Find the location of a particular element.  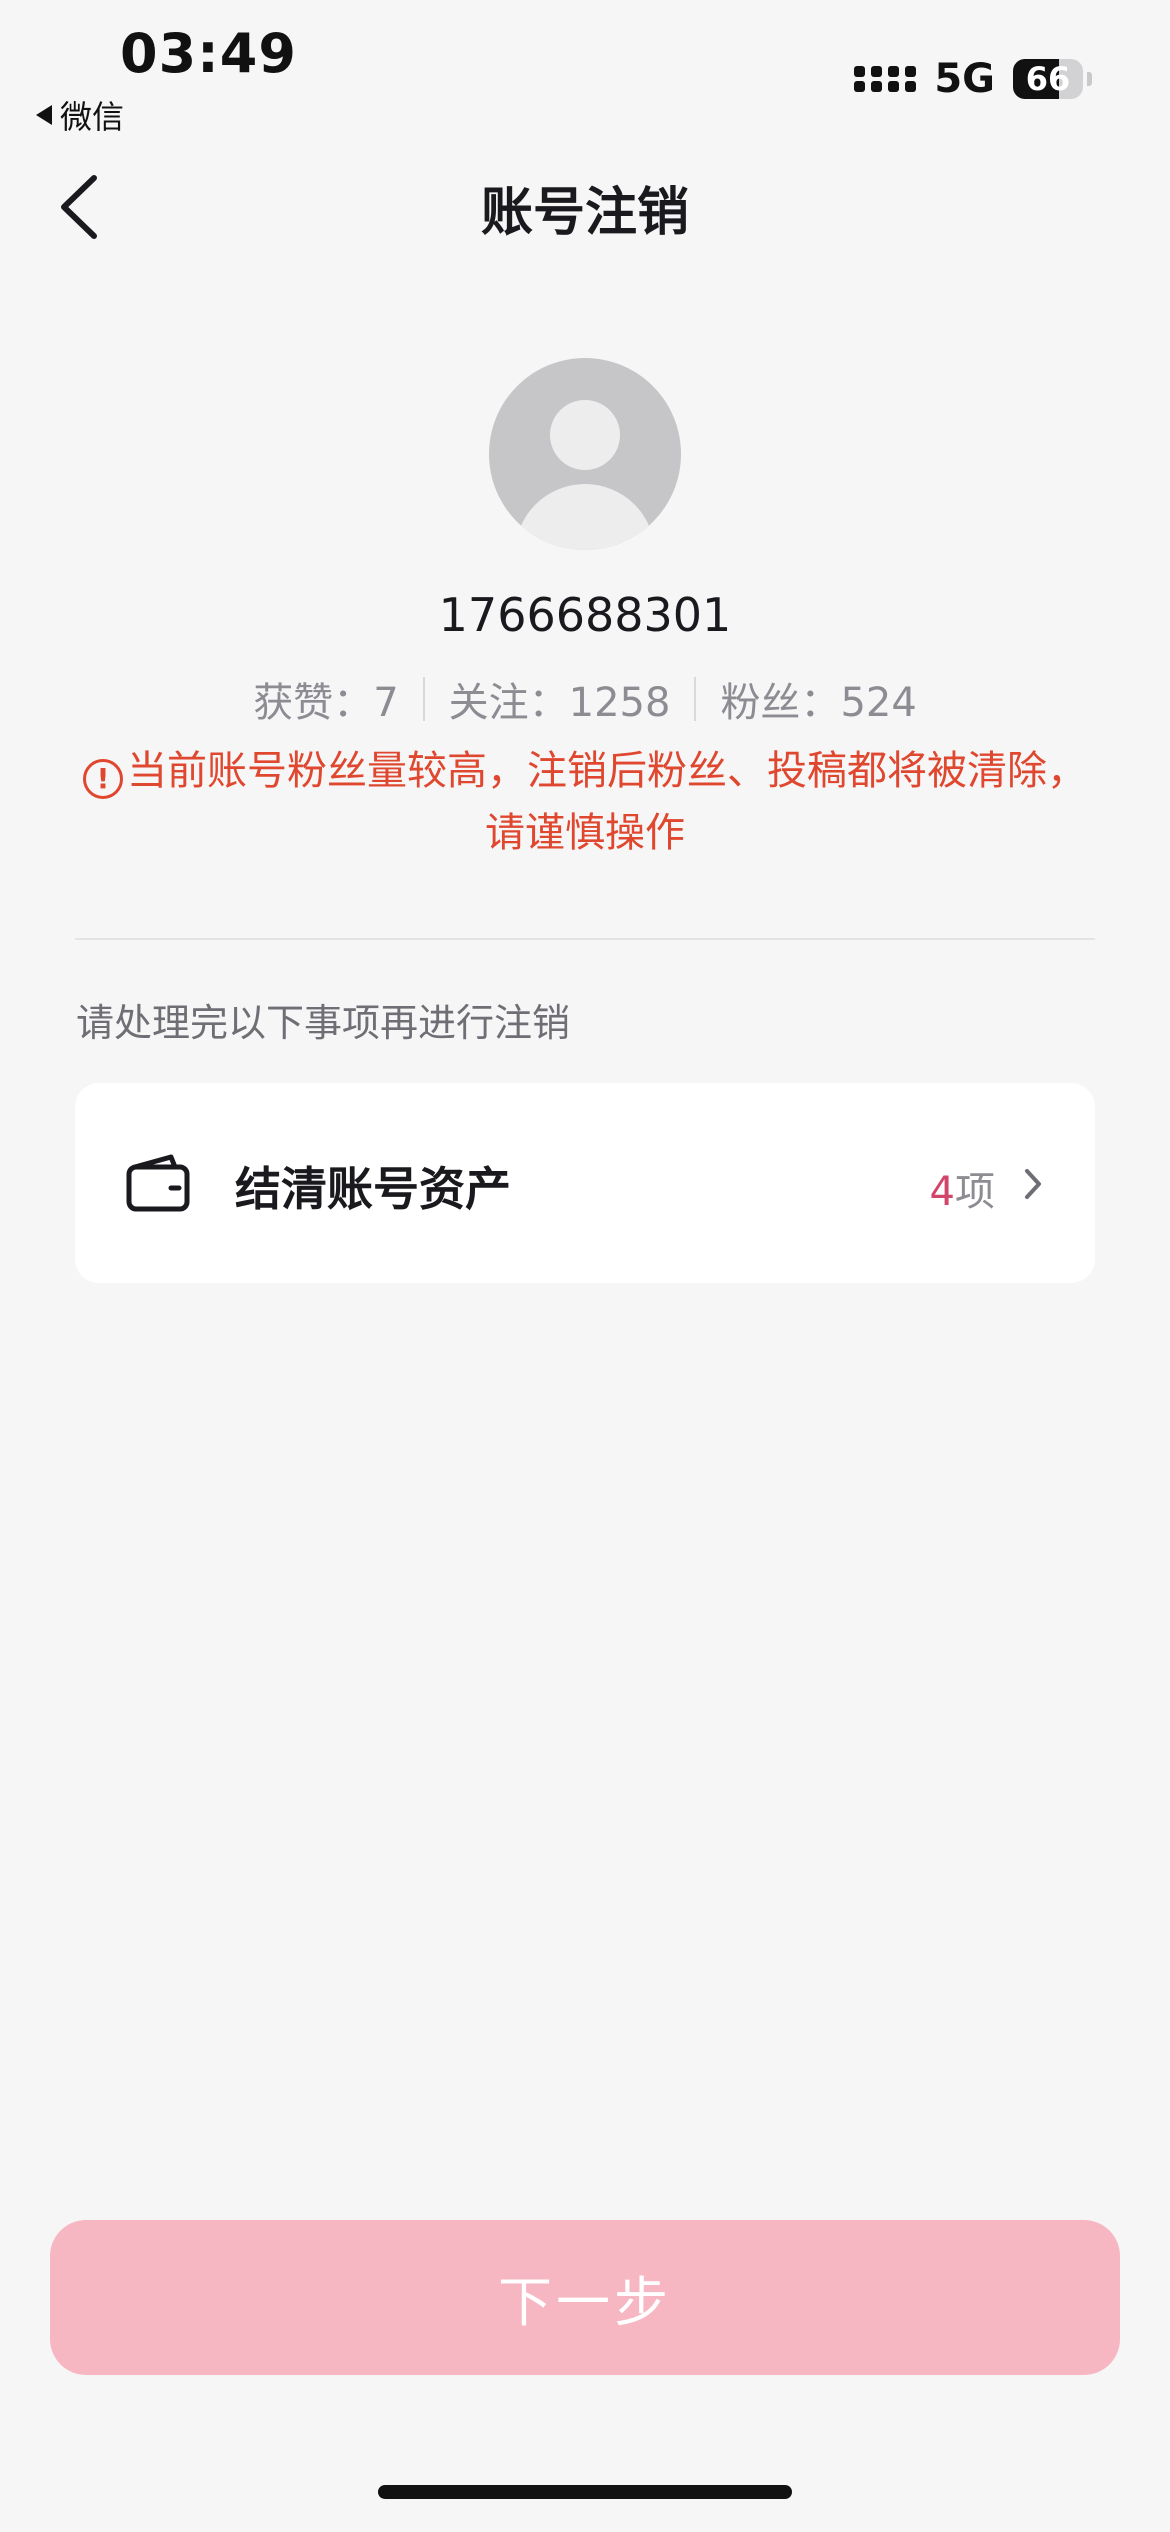

asset-count: 4项 is located at coordinates (962, 1188).